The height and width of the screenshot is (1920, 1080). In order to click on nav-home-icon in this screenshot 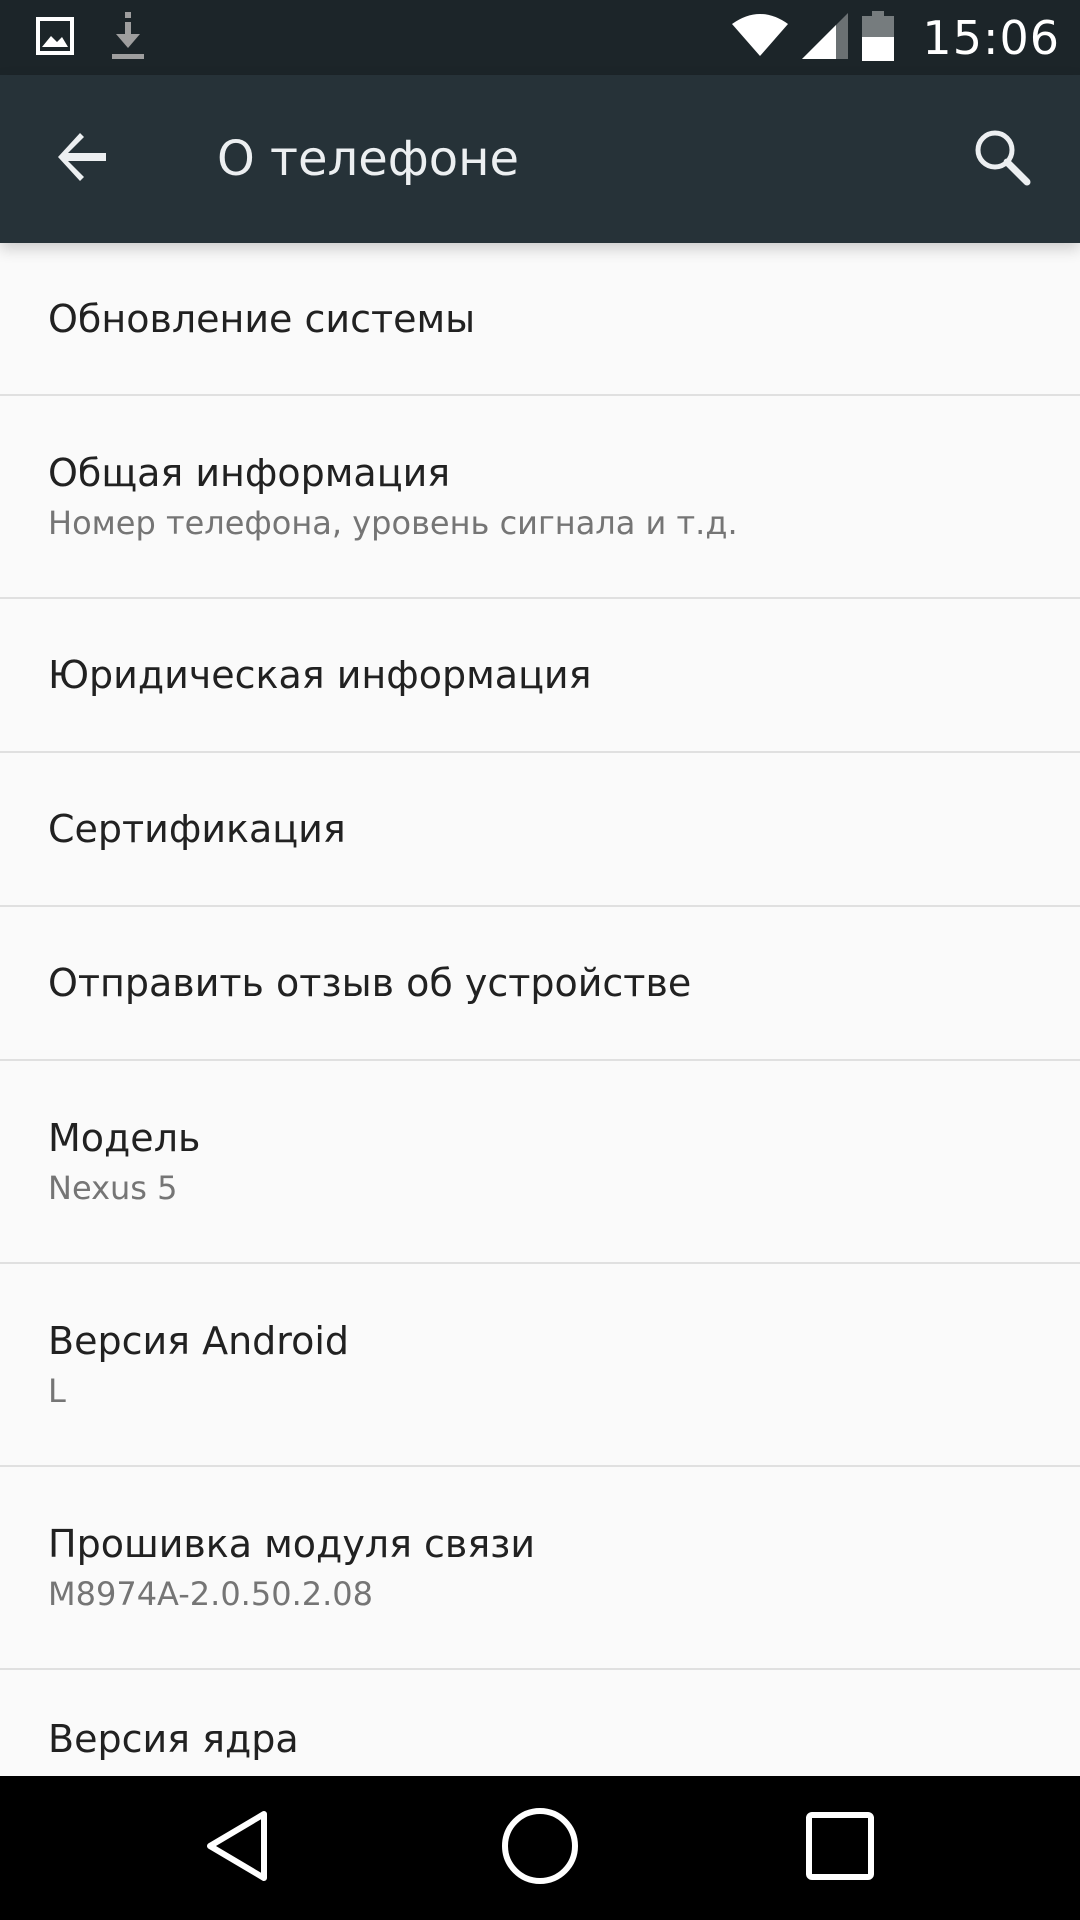, I will do `click(540, 1848)`.